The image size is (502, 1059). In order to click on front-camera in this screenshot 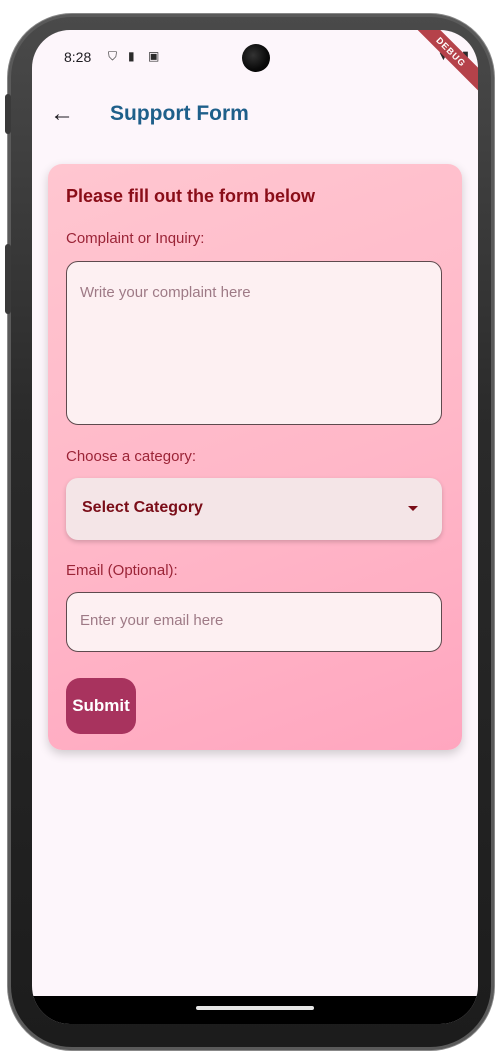, I will do `click(256, 58)`.